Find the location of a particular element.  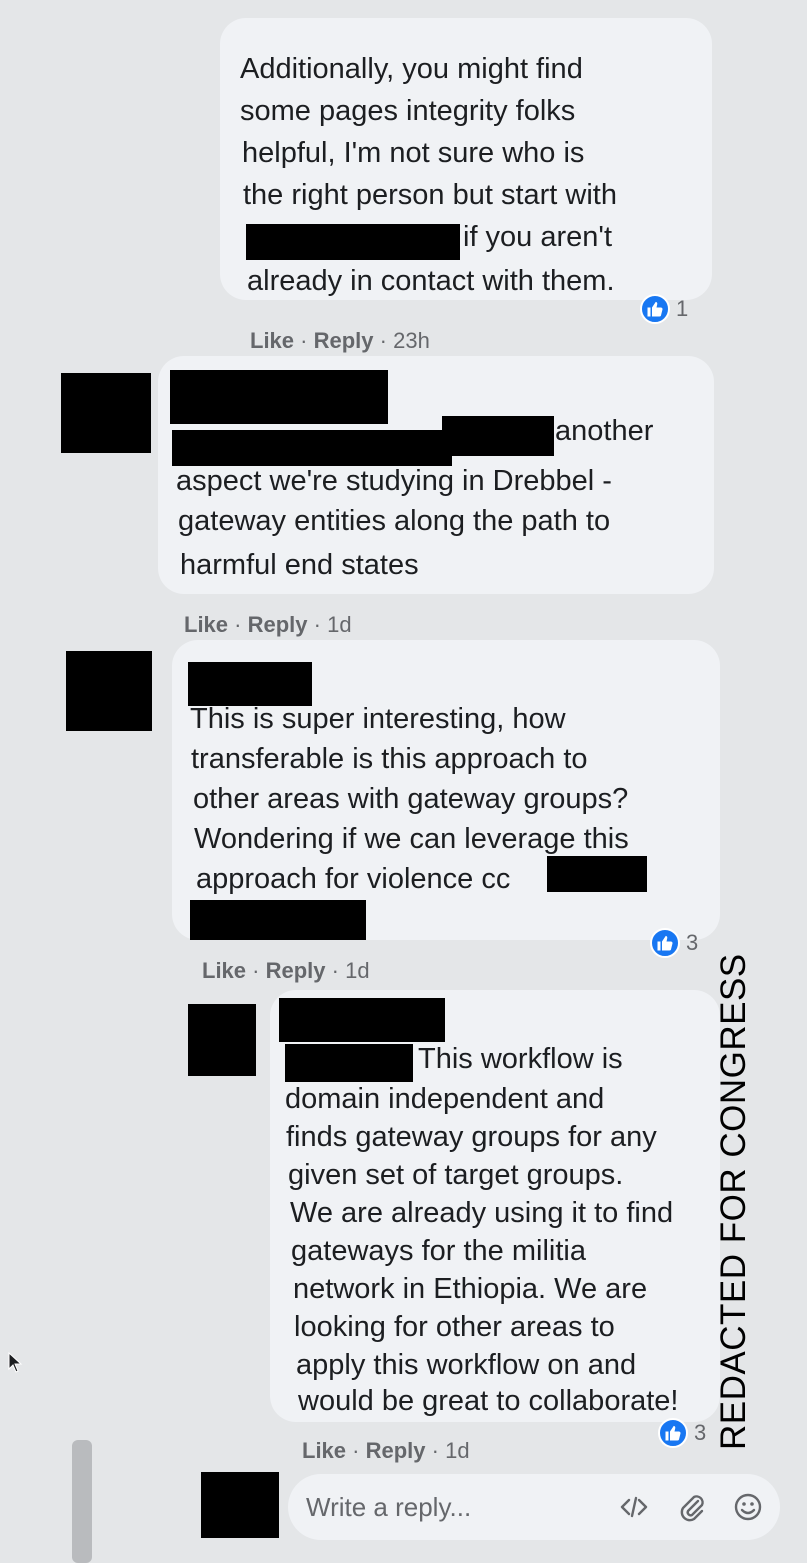

comment-text-line: the right person but start with is located at coordinates (430, 195).